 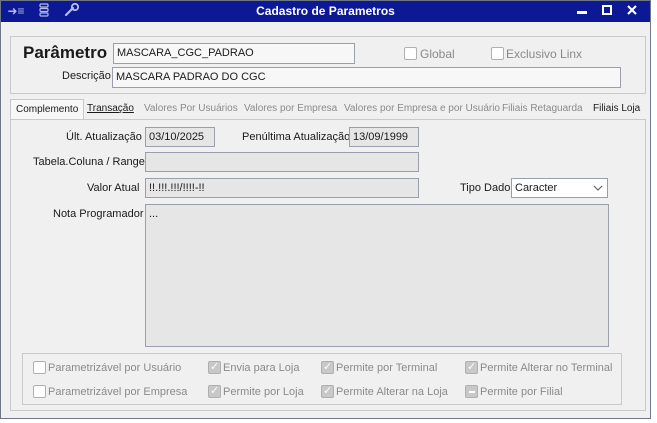 What do you see at coordinates (387, 368) in the screenshot?
I see `permite-terminal-label: Permite por Terminal` at bounding box center [387, 368].